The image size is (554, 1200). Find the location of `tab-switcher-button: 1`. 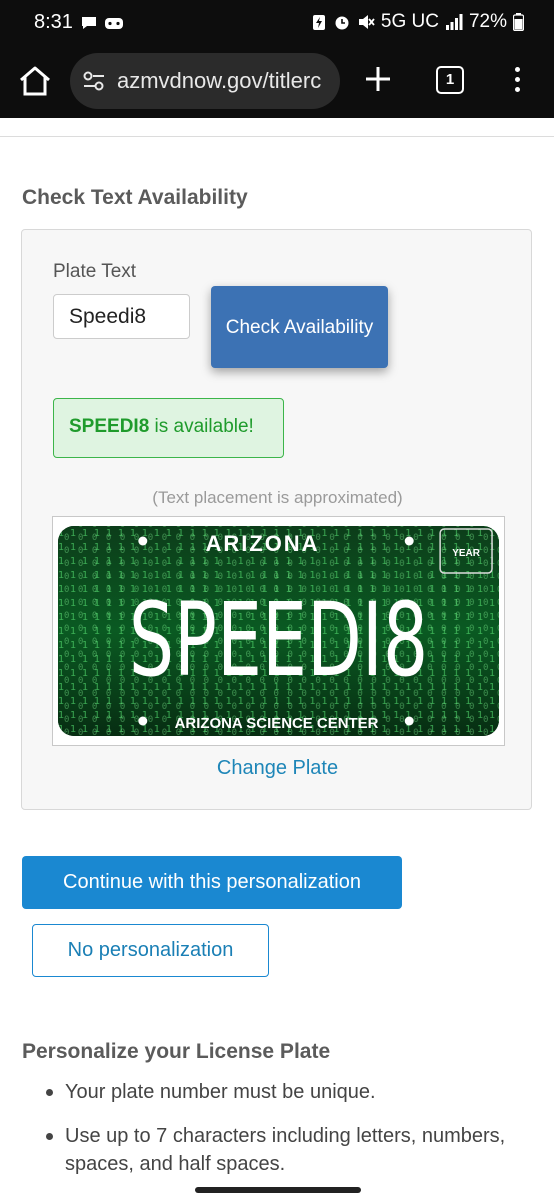

tab-switcher-button: 1 is located at coordinates (450, 80).